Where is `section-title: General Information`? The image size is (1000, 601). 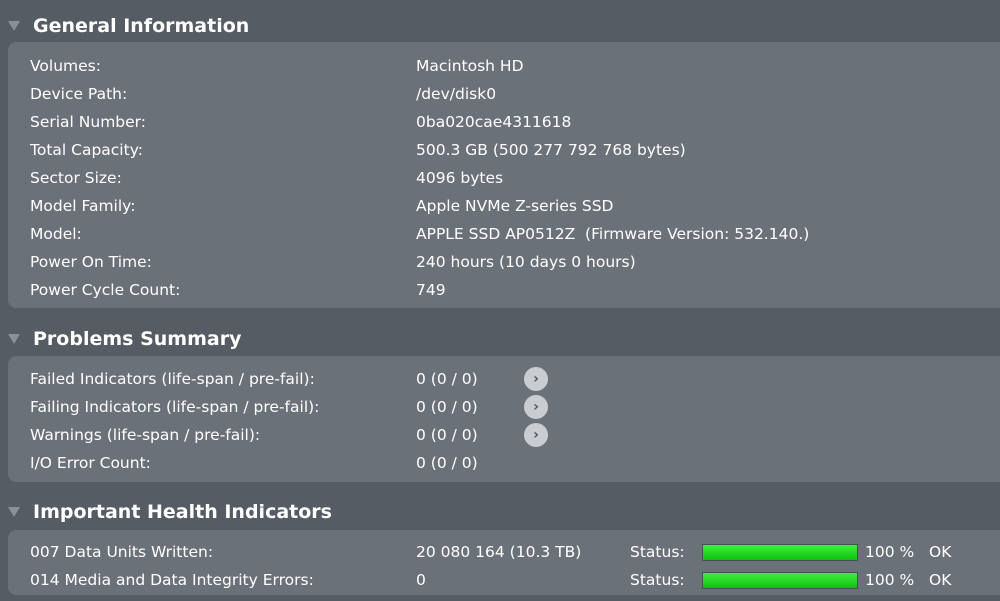 section-title: General Information is located at coordinates (141, 26).